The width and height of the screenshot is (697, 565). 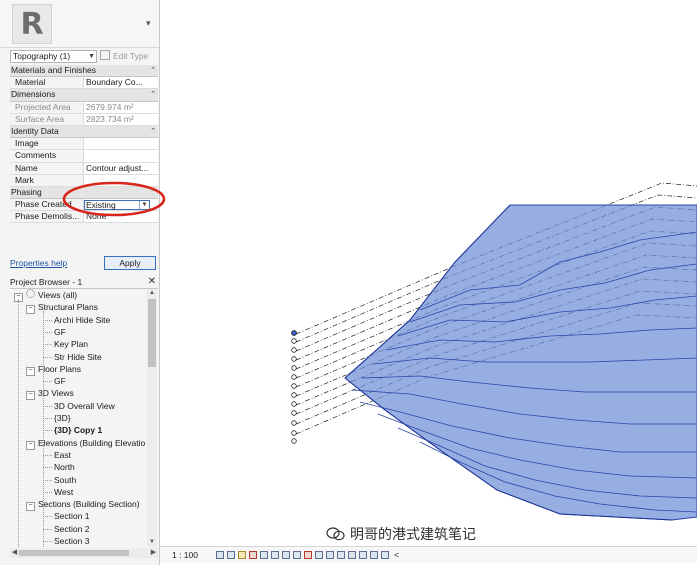 What do you see at coordinates (84, 132) in the screenshot?
I see `category-header: Identity Data ⌃` at bounding box center [84, 132].